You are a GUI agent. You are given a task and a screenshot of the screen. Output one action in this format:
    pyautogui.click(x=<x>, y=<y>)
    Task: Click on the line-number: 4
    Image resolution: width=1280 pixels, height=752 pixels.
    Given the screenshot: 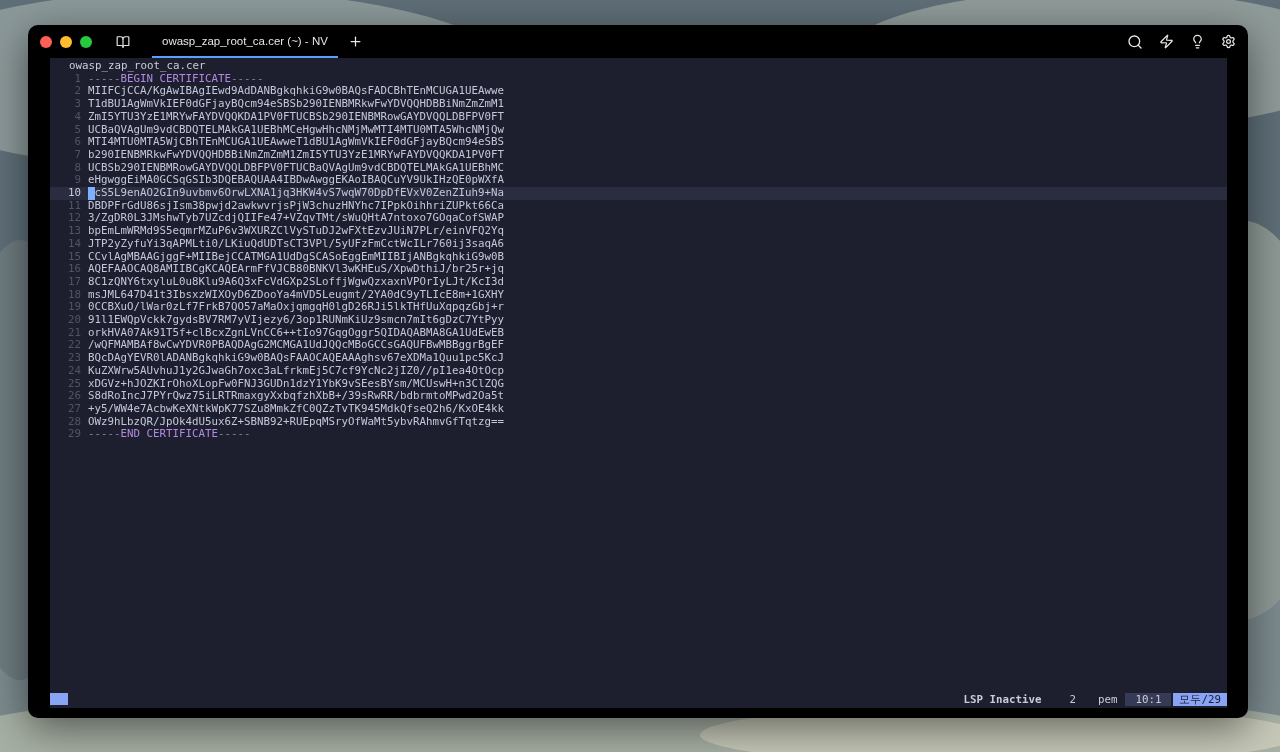 What is the action you would take?
    pyautogui.click(x=77, y=117)
    